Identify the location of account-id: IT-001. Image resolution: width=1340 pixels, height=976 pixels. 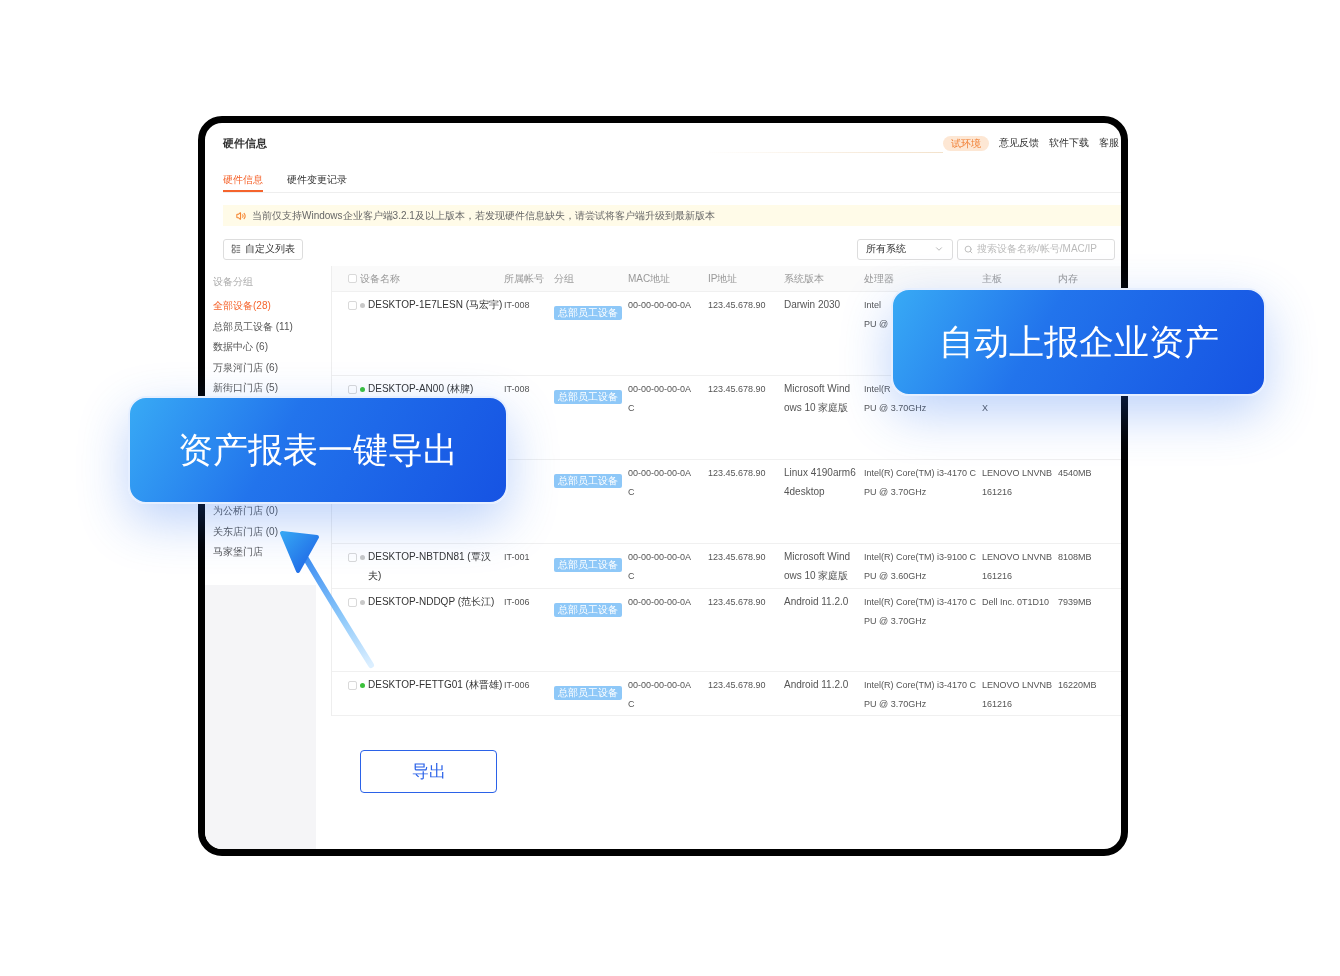
(517, 557).